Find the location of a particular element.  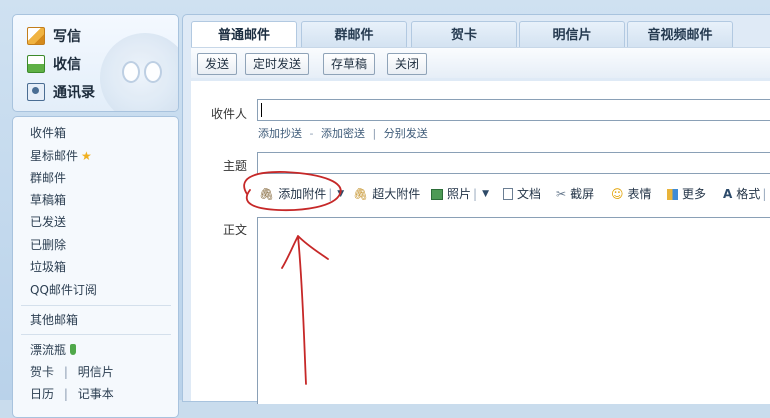

folder-inbox: 收件箱 is located at coordinates (48, 133).